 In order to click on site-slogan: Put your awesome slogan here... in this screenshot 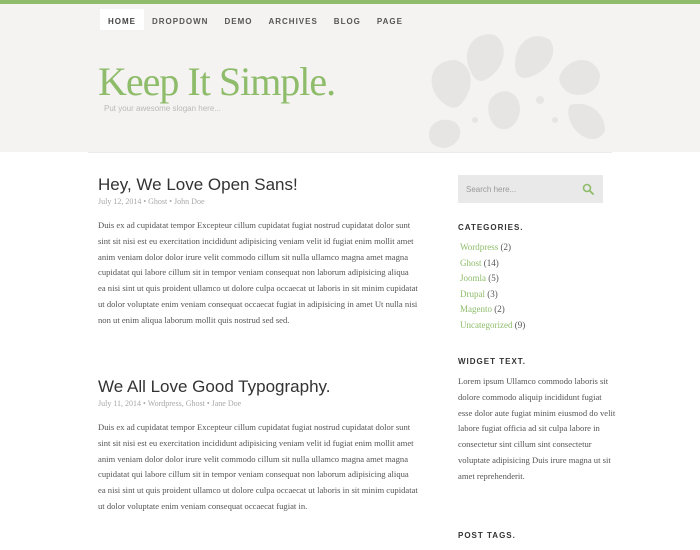, I will do `click(162, 108)`.